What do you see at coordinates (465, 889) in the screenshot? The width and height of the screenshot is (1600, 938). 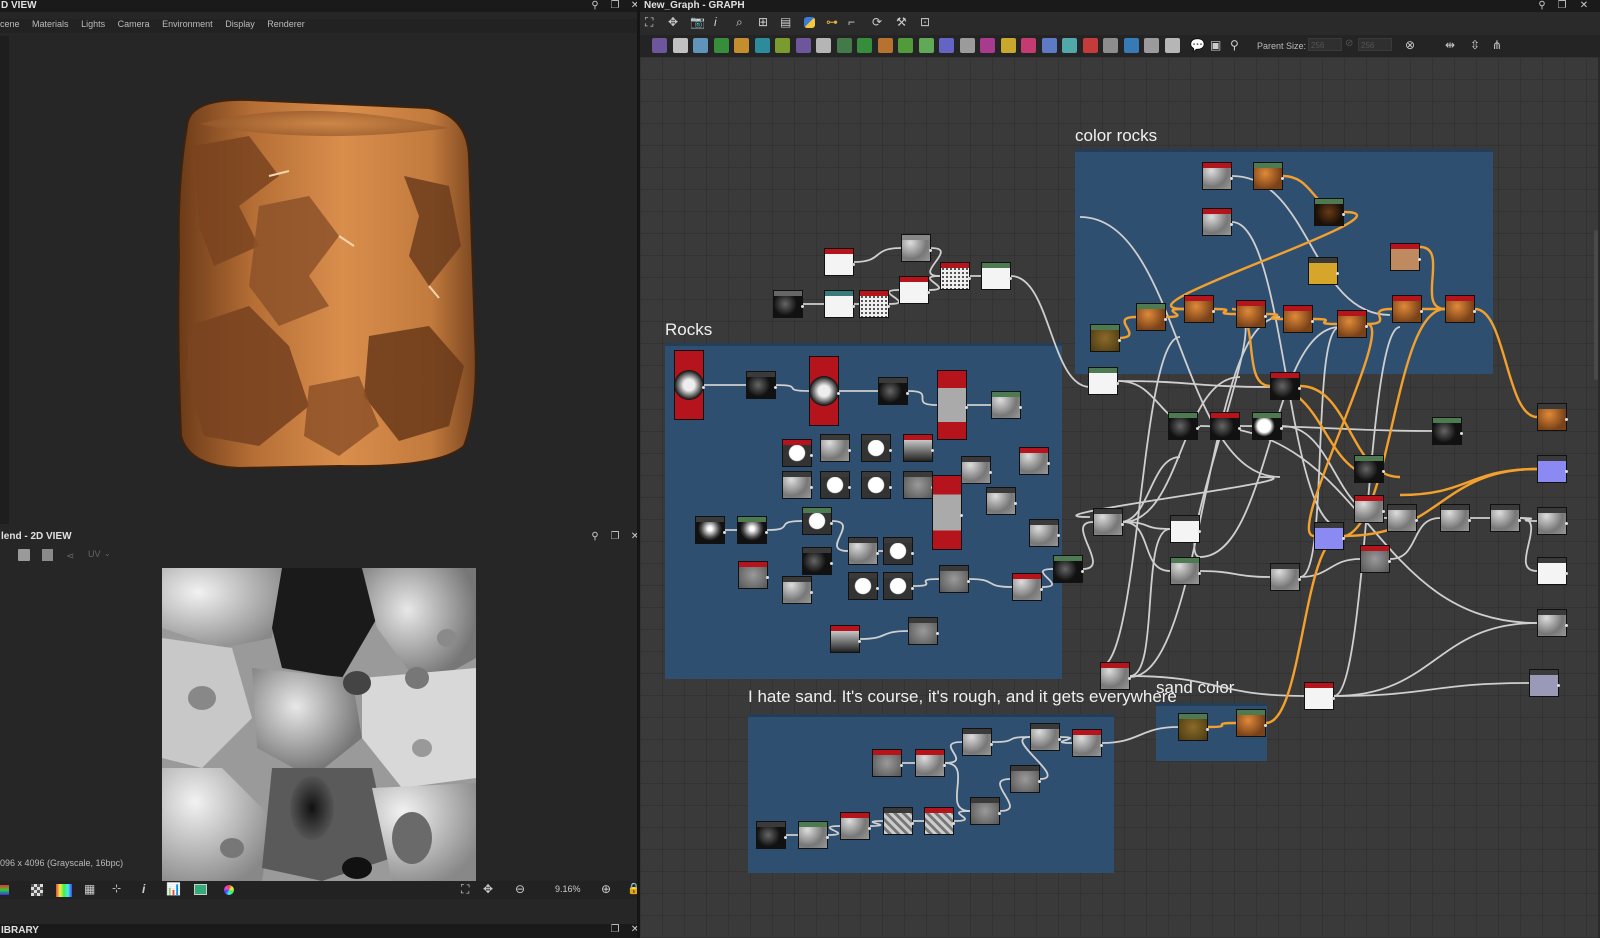 I see `fit-view-icon: ⛶` at bounding box center [465, 889].